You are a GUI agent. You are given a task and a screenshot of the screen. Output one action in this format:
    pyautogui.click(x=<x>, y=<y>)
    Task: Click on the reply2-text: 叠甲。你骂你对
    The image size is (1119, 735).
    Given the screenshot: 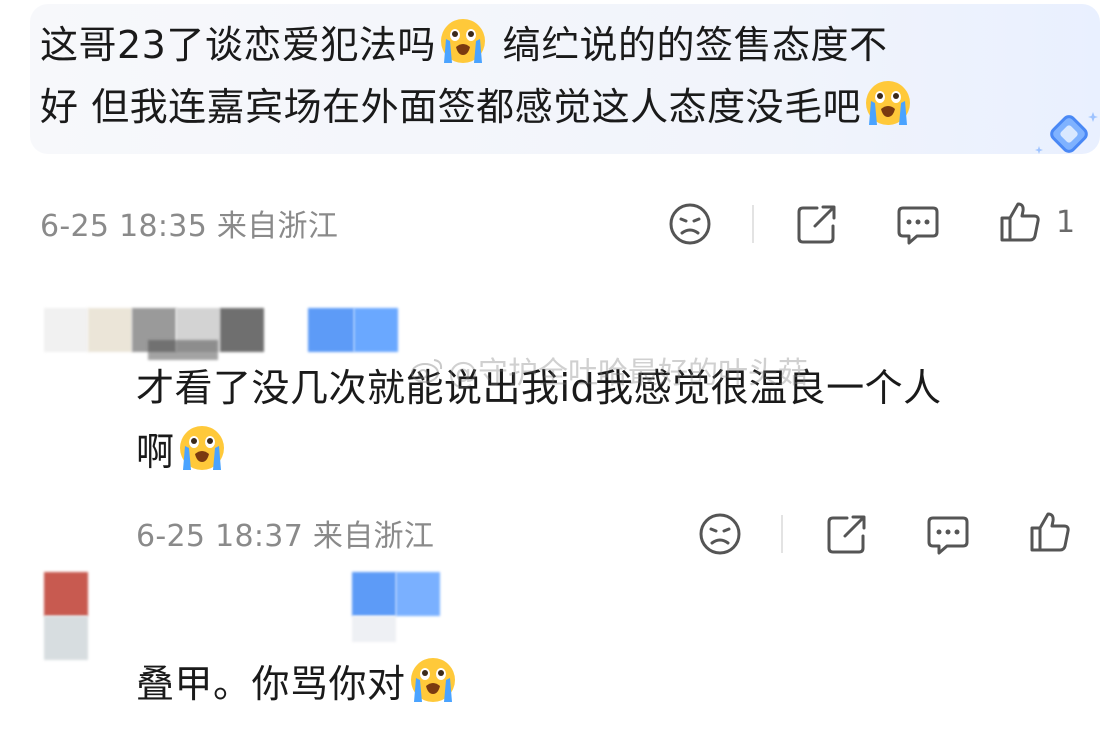 What is the action you would take?
    pyautogui.click(x=586, y=684)
    